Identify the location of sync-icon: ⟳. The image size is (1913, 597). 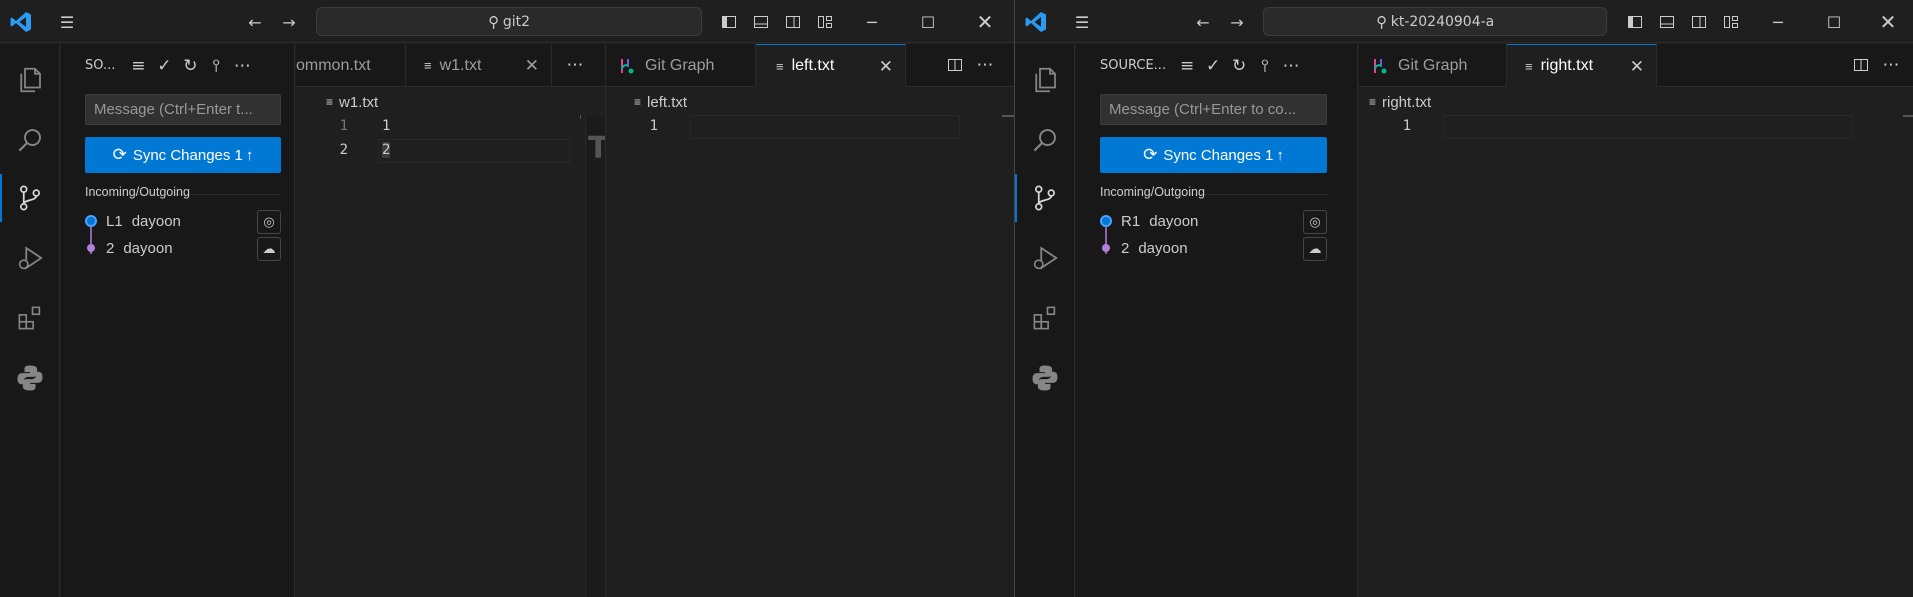
(119, 154).